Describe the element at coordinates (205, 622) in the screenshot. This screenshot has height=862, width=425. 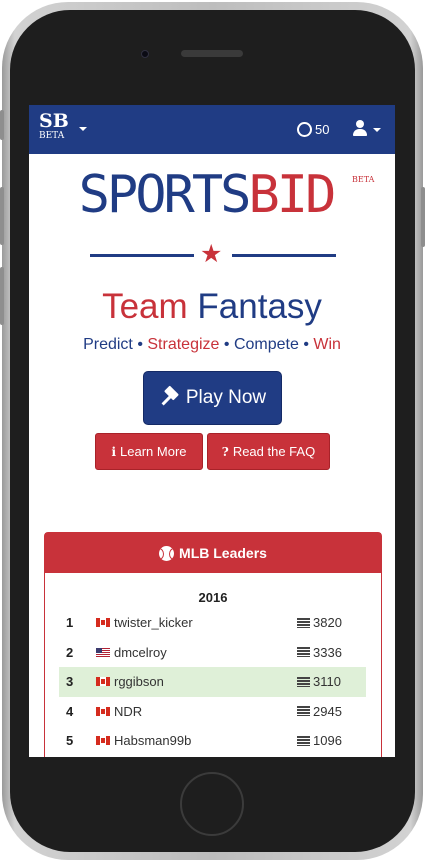
I see `leader-username: twister_kicker` at that location.